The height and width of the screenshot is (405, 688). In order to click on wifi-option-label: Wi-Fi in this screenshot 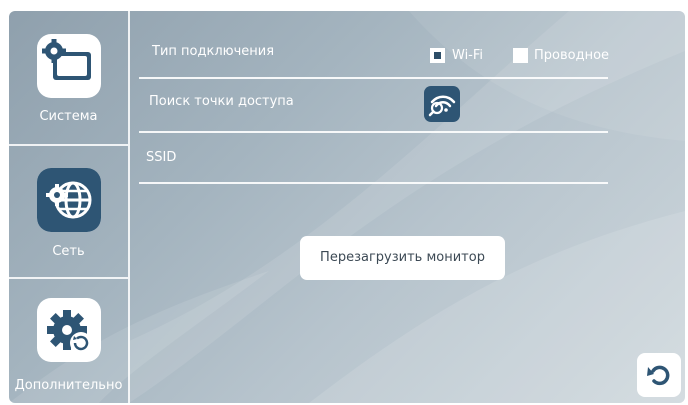, I will do `click(468, 55)`.